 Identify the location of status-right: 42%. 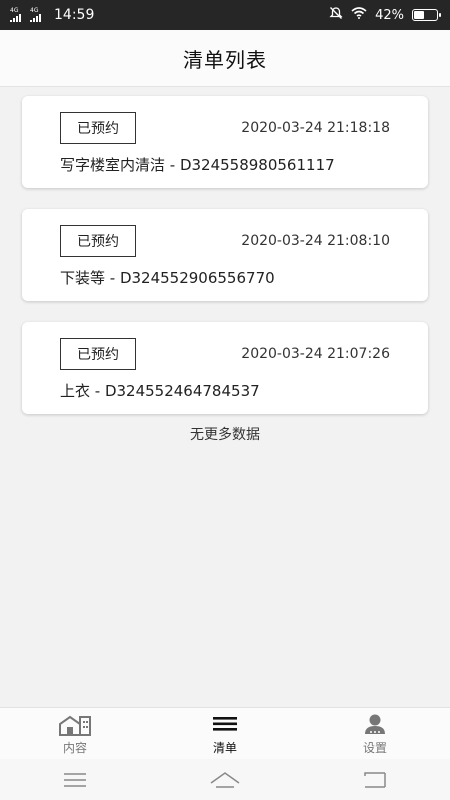
(385, 15).